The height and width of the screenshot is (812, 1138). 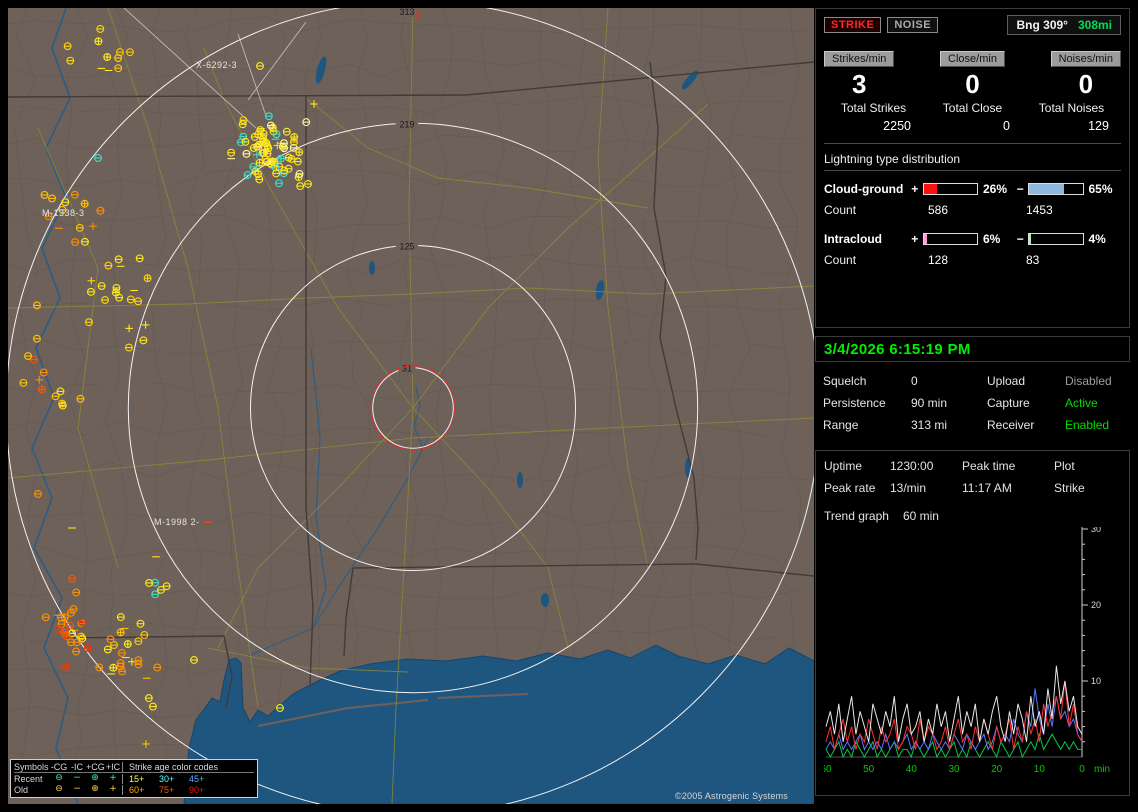 What do you see at coordinates (1040, 769) in the screenshot?
I see `trend-x-tick: 10` at bounding box center [1040, 769].